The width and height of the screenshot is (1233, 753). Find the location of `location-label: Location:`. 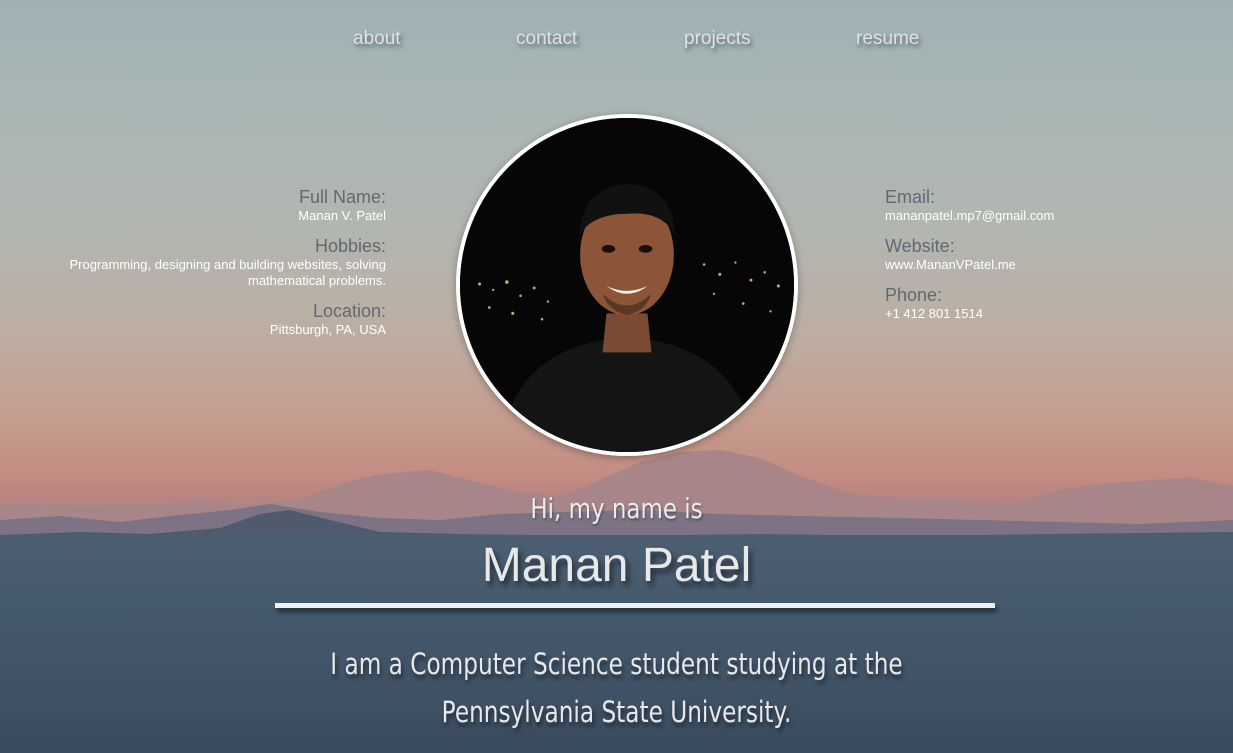

location-label: Location: is located at coordinates (349, 311).